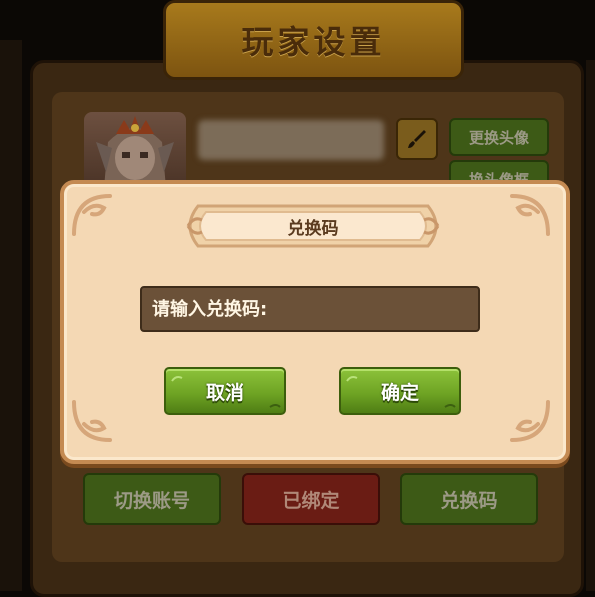  Describe the element at coordinates (530, 215) in the screenshot. I see `corner-ornament-top-right` at that location.